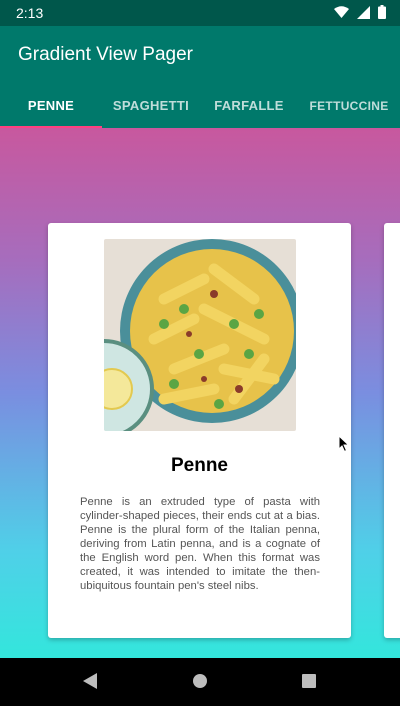  Describe the element at coordinates (200, 13) in the screenshot. I see `status-bar: 2:13` at that location.